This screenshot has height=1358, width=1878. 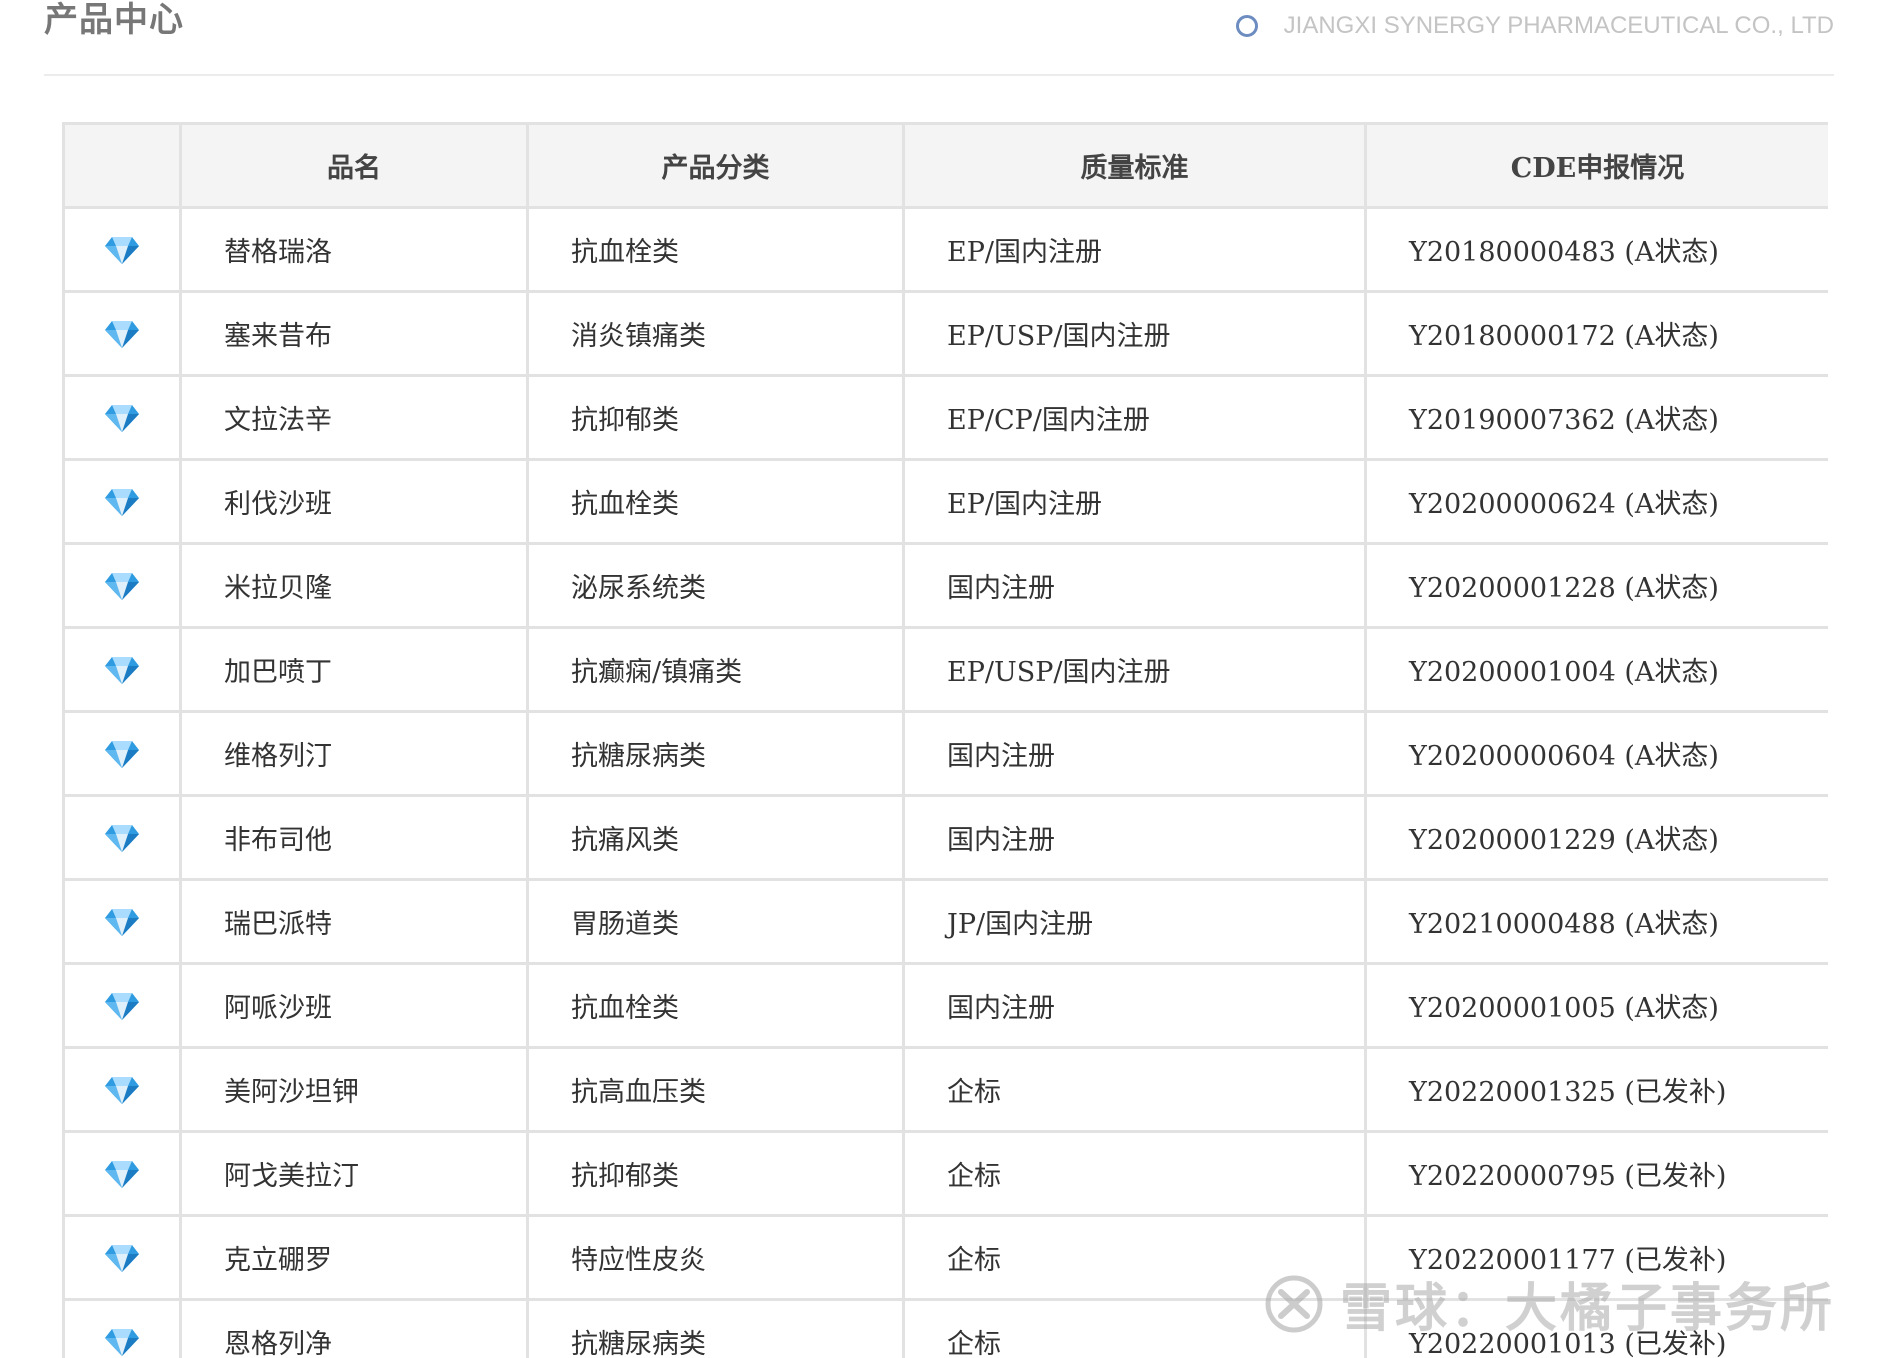 I want to click on table-row: 利伐沙班 抗血栓类 EP/国内注册 Y20200000624 (A状态), so click(x=945, y=502).